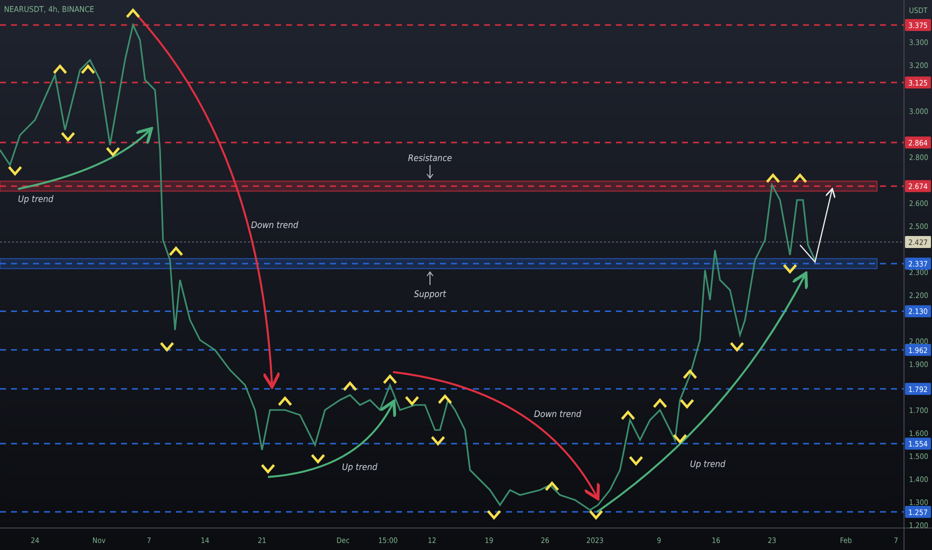 This screenshot has width=932, height=550. Describe the element at coordinates (430, 295) in the screenshot. I see `chart-annotation: Support` at that location.